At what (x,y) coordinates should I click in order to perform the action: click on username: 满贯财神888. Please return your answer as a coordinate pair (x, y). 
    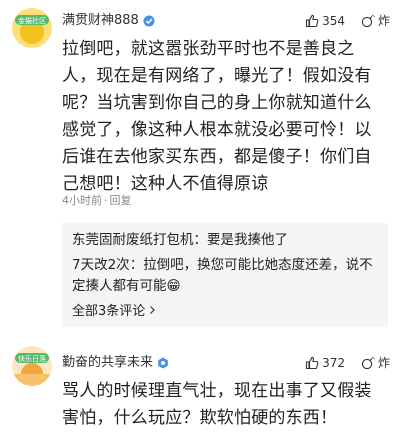
    Looking at the image, I should click on (108, 21).